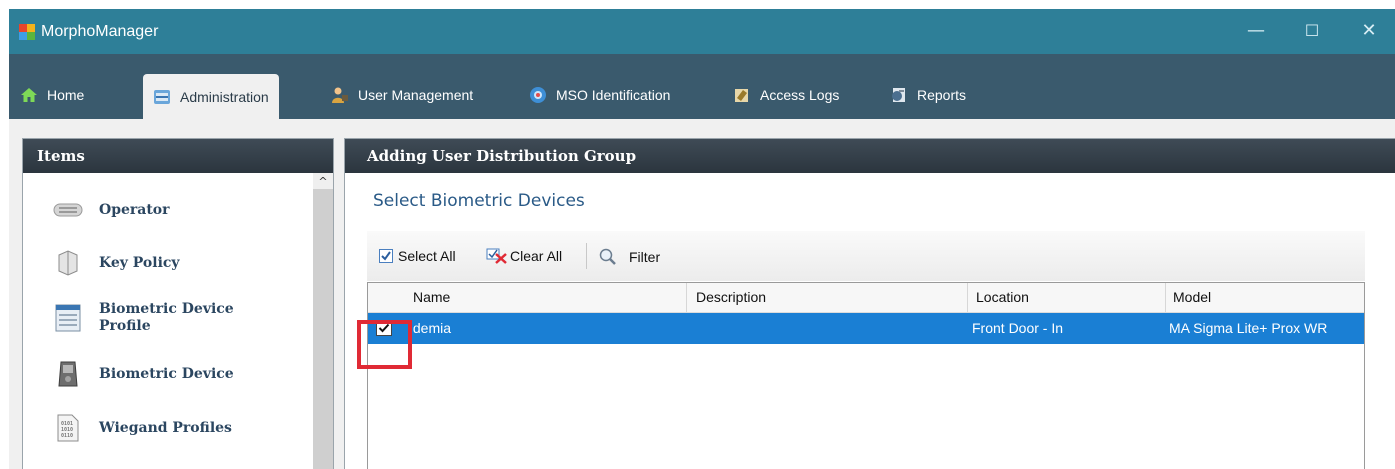  Describe the element at coordinates (67, 436) in the screenshot. I see `svg-text: 0110` at that location.